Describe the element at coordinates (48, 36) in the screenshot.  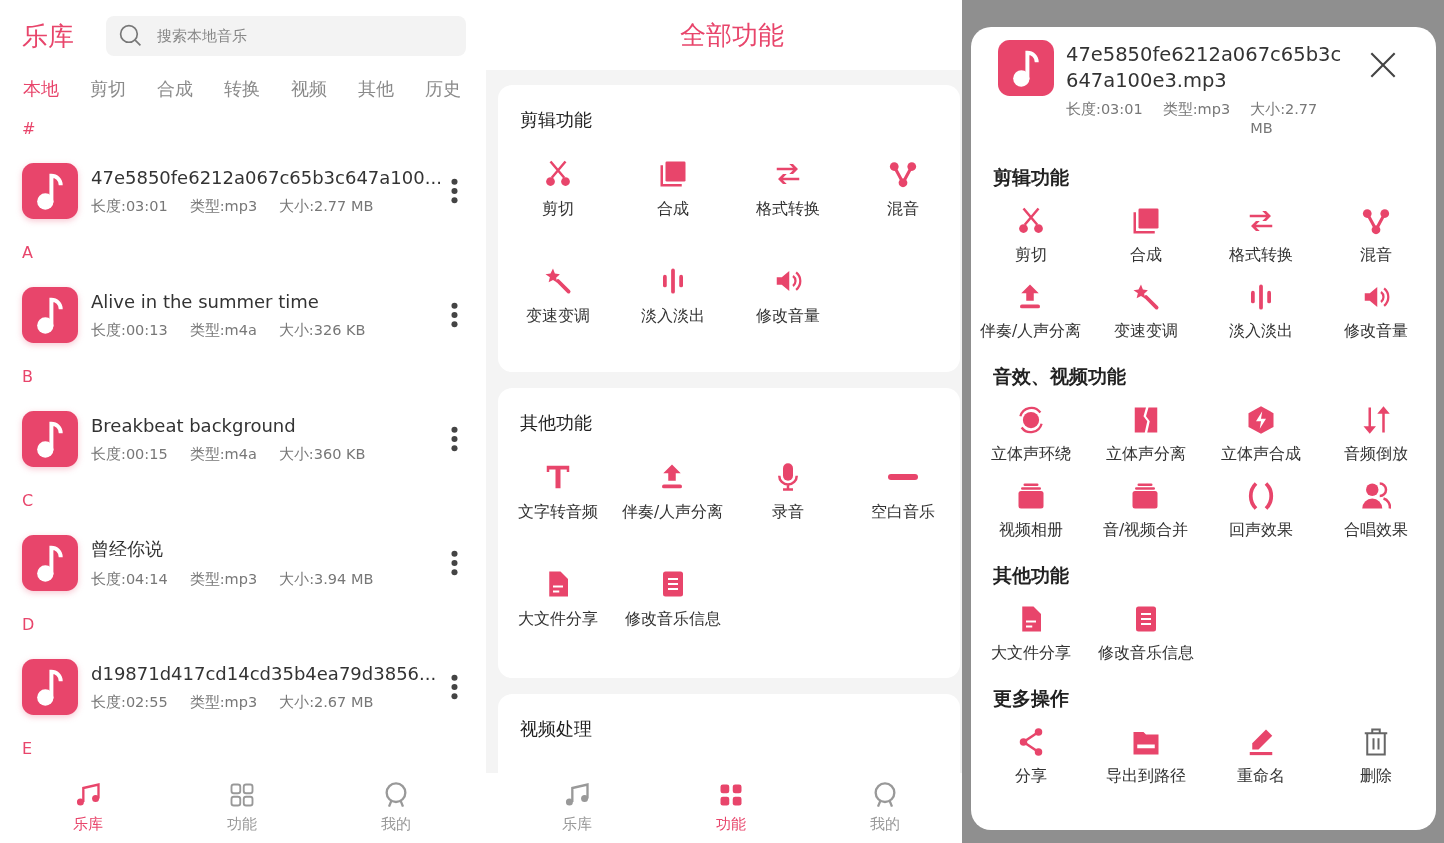
I see `app-title: 乐库` at that location.